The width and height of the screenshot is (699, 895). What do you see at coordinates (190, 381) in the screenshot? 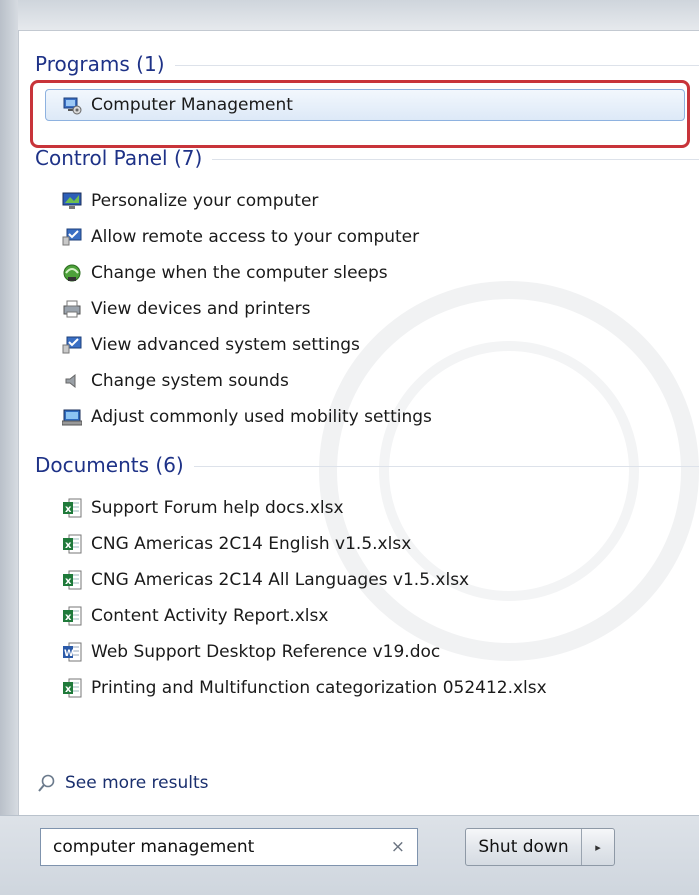
I see `result-label: Change system sounds` at bounding box center [190, 381].